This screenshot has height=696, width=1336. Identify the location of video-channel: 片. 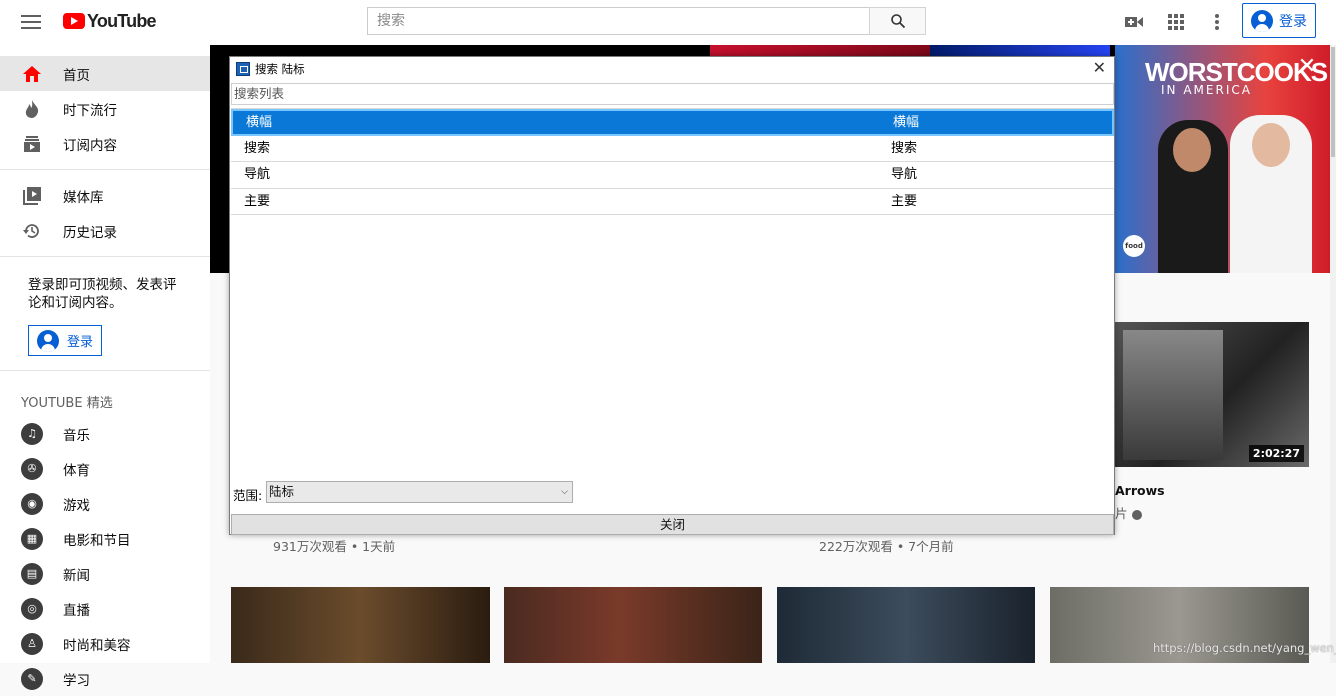
(1128, 512).